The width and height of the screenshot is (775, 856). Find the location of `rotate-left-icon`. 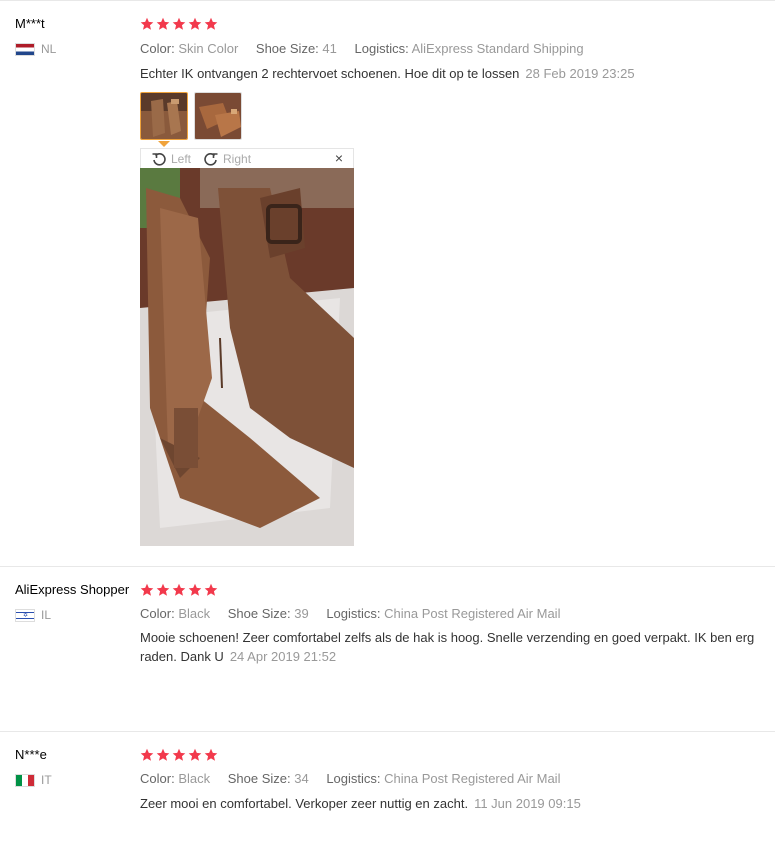

rotate-left-icon is located at coordinates (159, 159).